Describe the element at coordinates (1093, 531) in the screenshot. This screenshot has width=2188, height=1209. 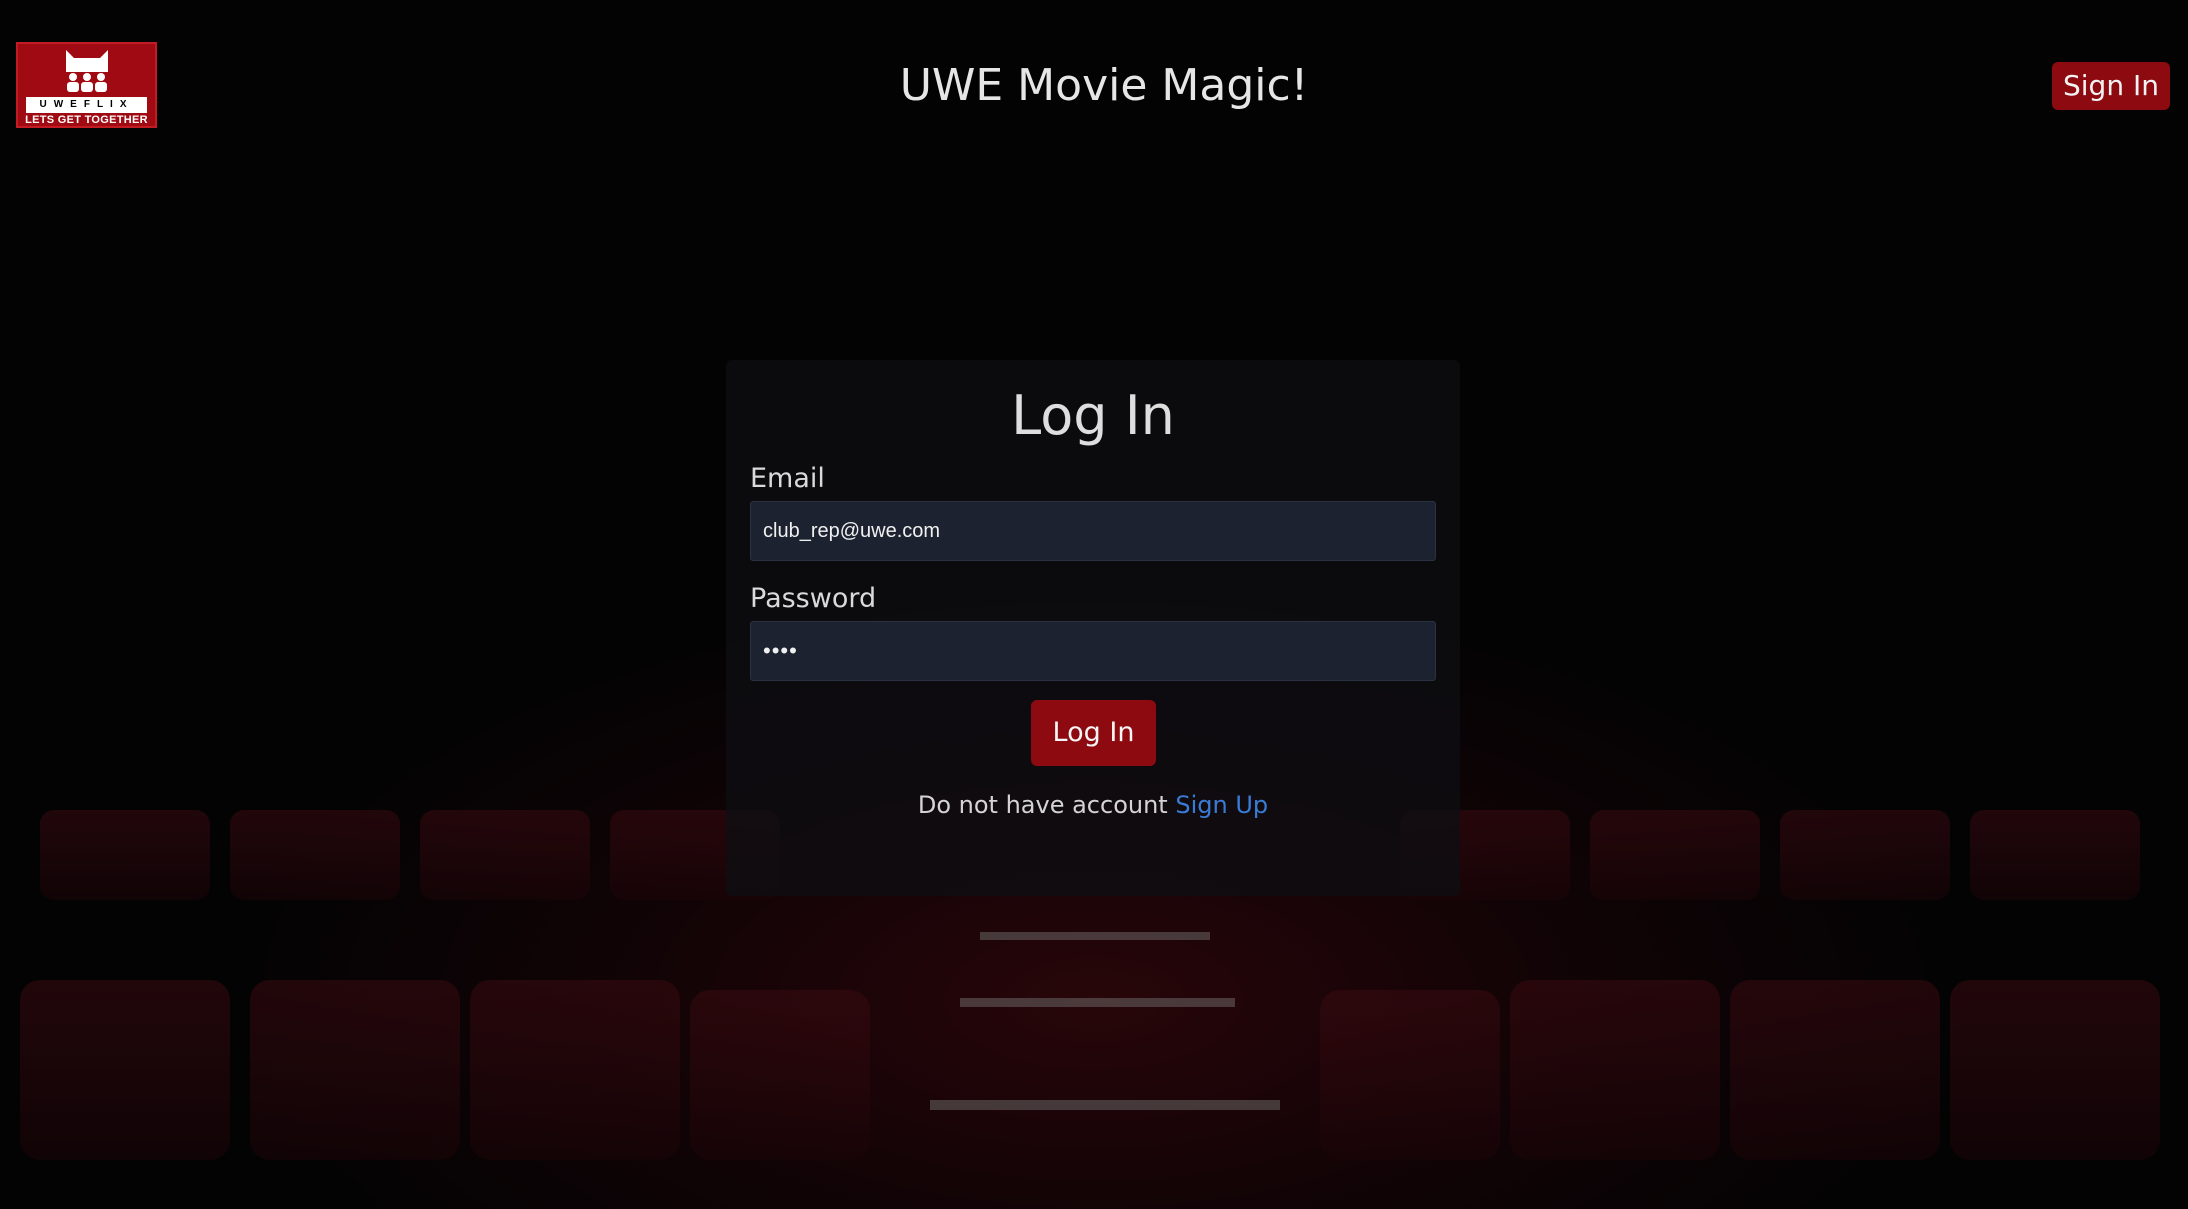
I see `email-field` at that location.